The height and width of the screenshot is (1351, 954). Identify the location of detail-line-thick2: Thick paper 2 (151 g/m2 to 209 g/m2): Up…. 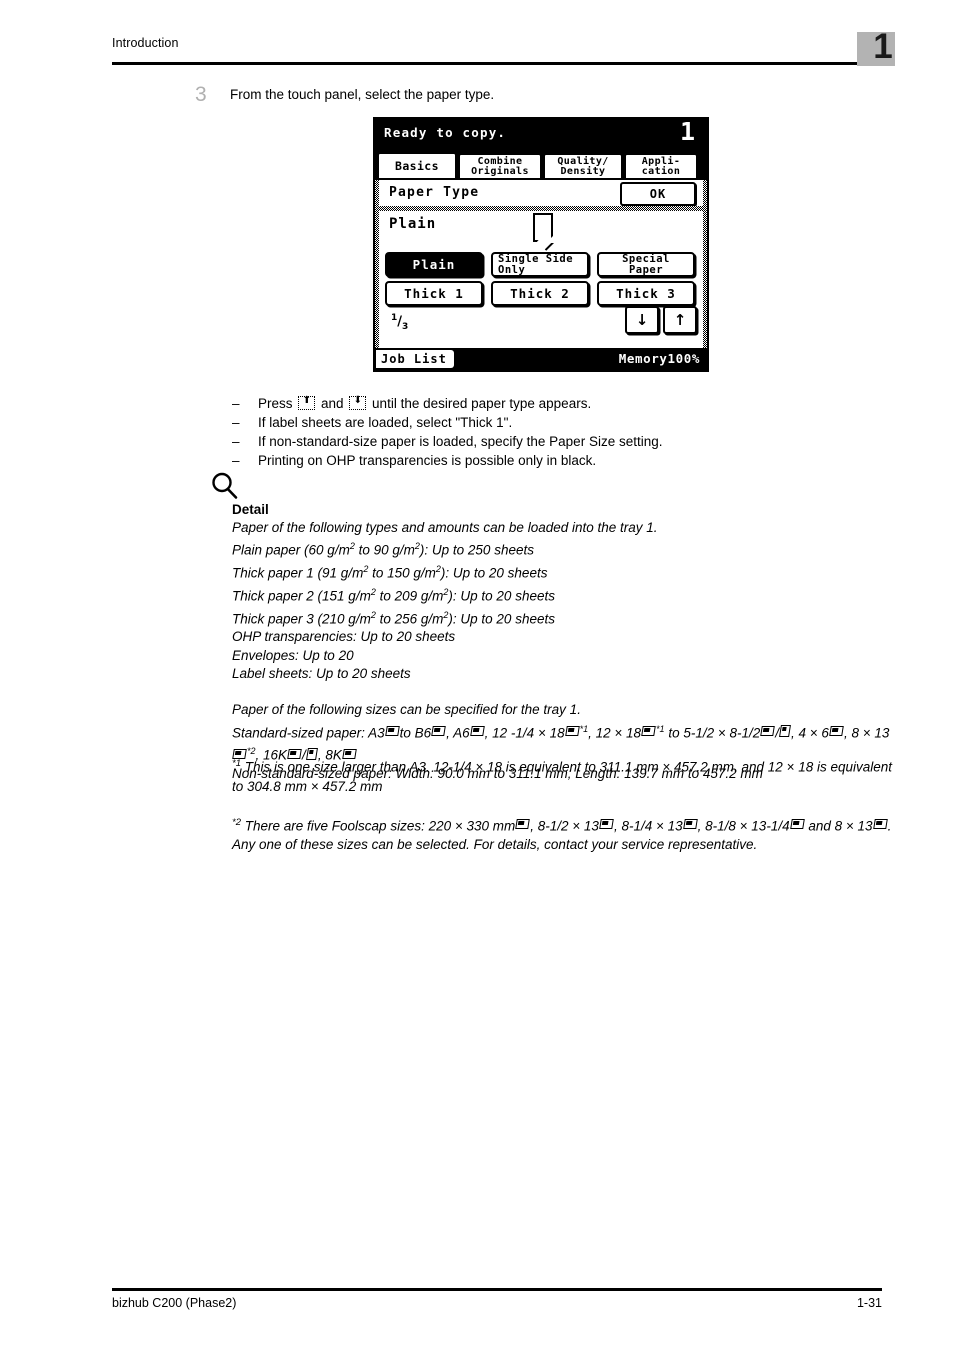
(393, 595).